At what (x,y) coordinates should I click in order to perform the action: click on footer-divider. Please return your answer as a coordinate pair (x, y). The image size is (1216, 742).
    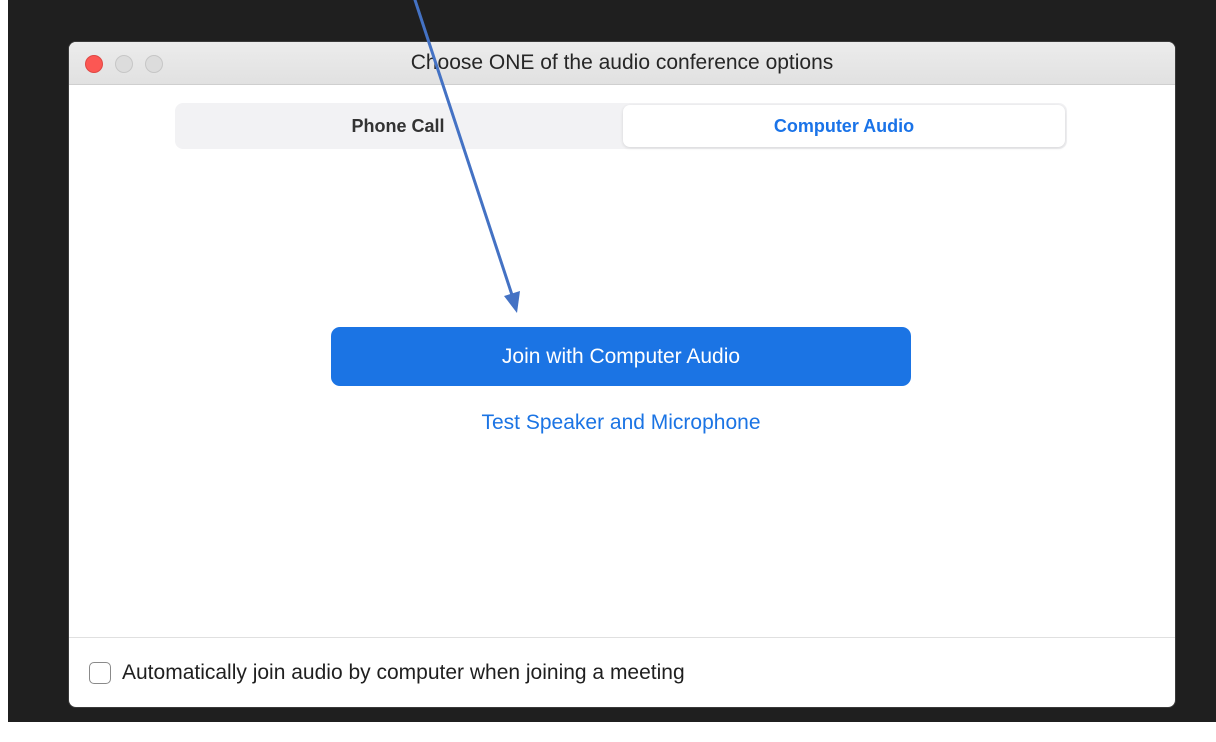
    Looking at the image, I should click on (622, 637).